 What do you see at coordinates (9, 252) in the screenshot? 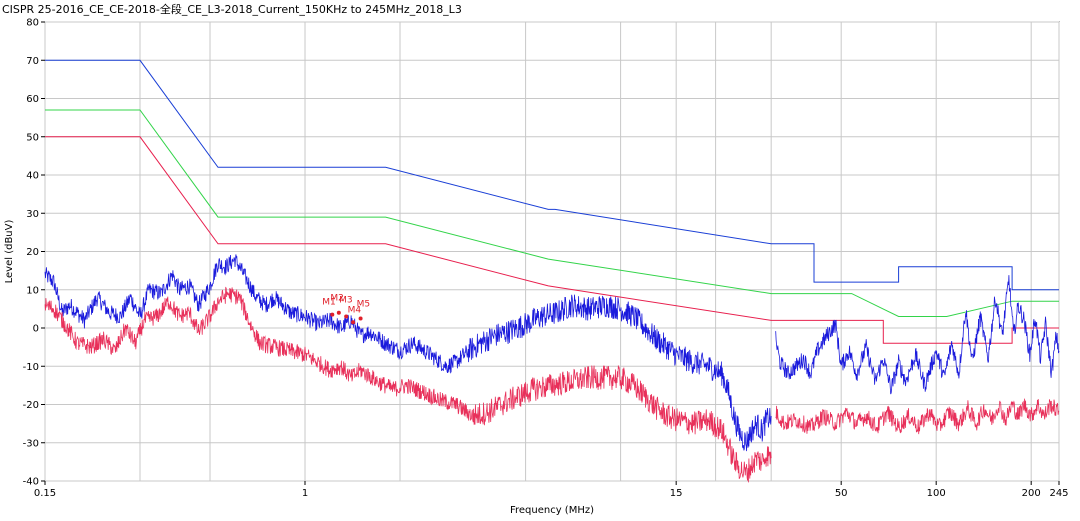
I see `y-axis-title: Level (dBuV)` at bounding box center [9, 252].